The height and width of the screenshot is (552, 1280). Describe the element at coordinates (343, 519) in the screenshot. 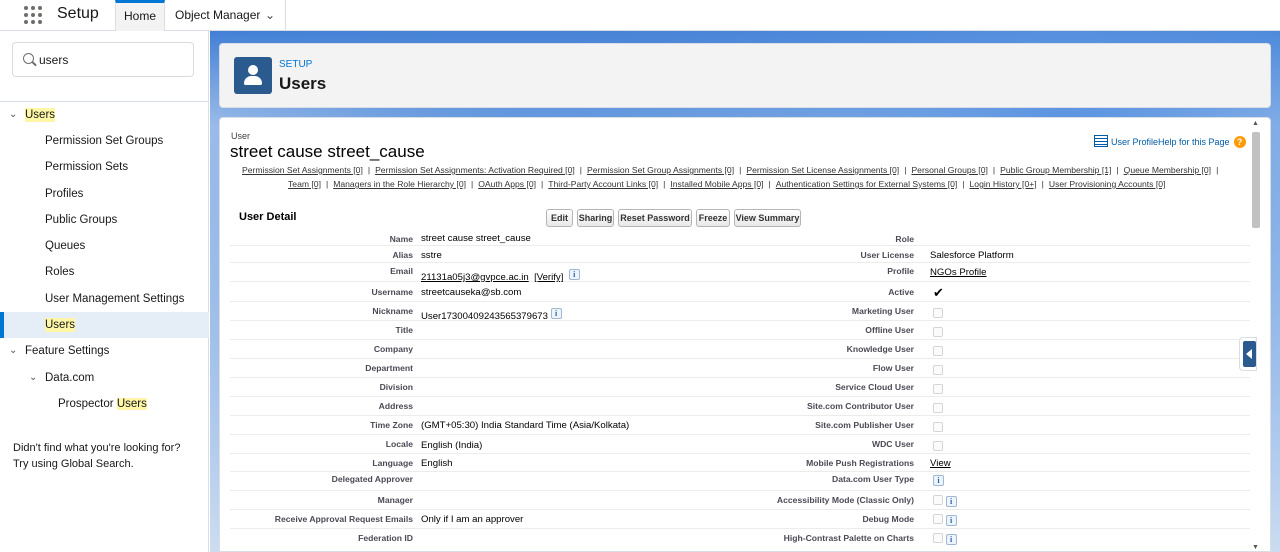

I see `field-label: Receive Approval Request Emails` at that location.